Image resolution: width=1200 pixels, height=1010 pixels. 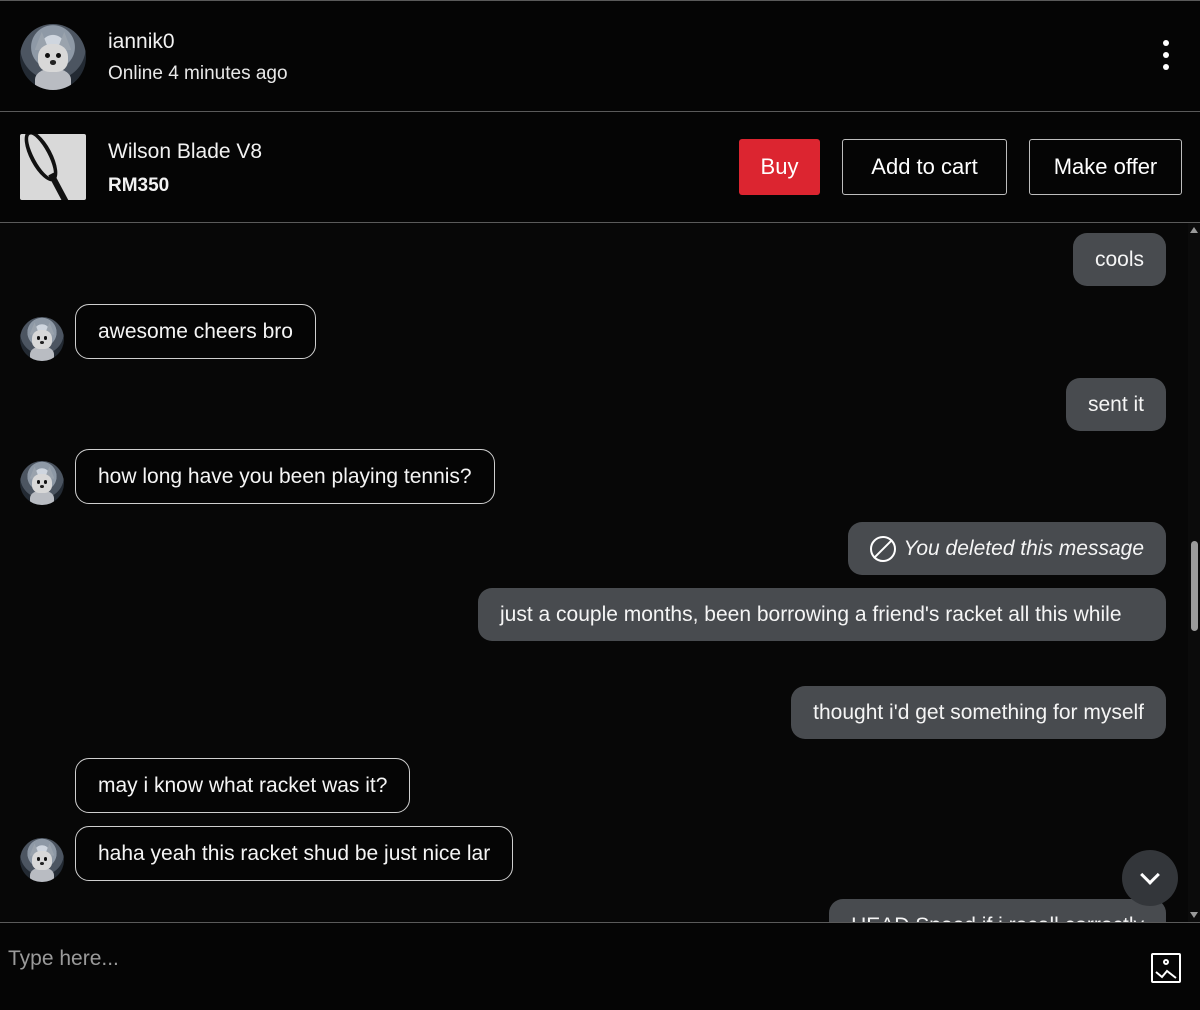 I want to click on message-input, so click(x=568, y=959).